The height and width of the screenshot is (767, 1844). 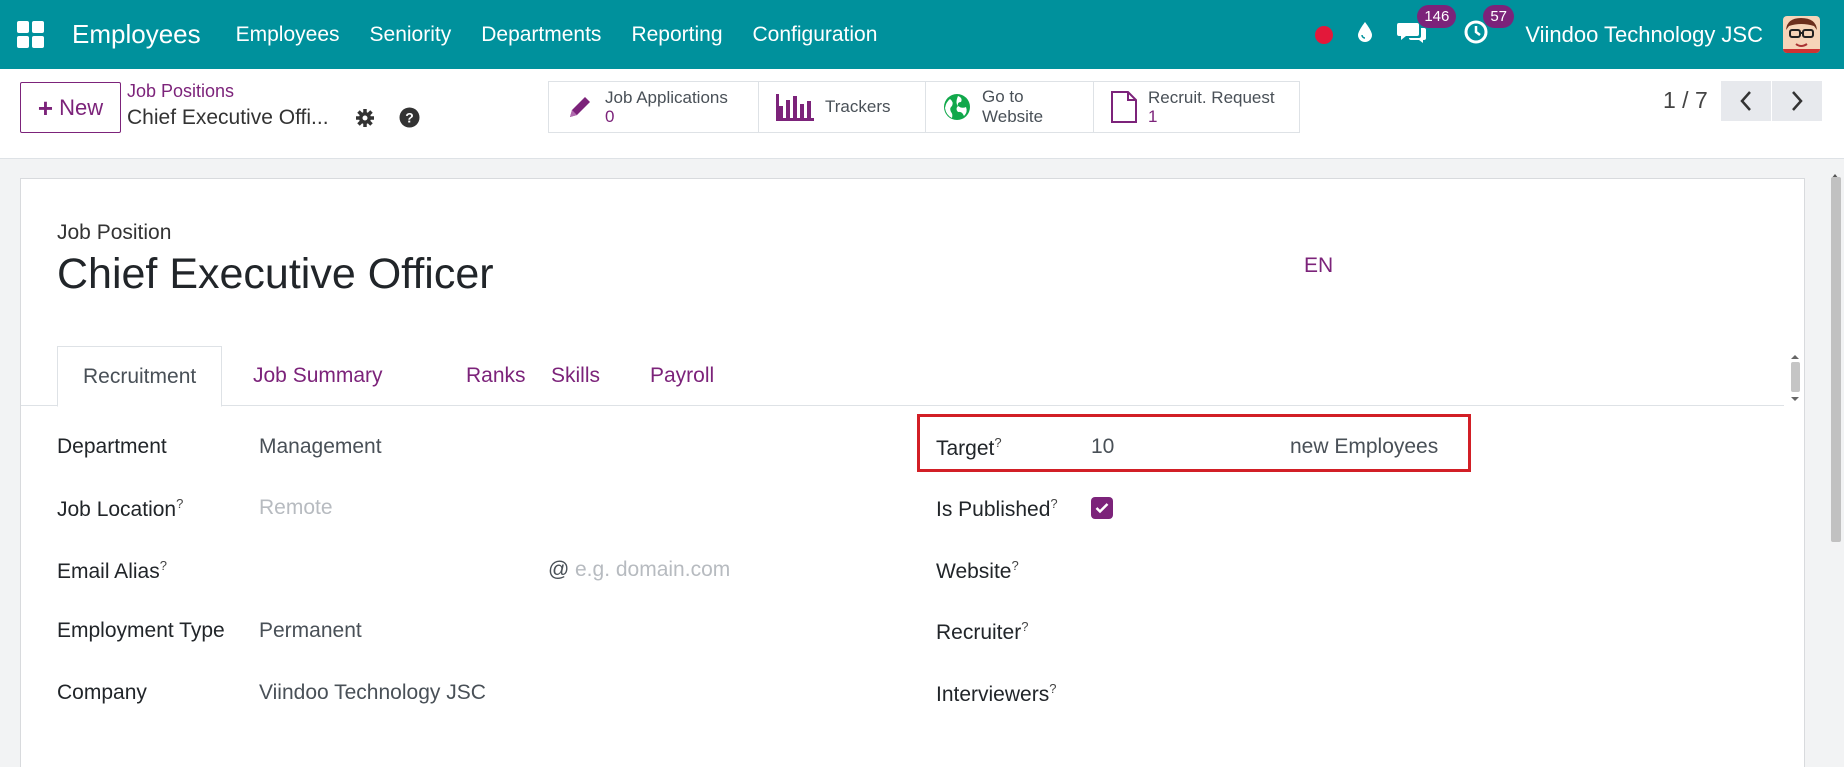 I want to click on go-to-website-button: Go to Website, so click(x=1010, y=107).